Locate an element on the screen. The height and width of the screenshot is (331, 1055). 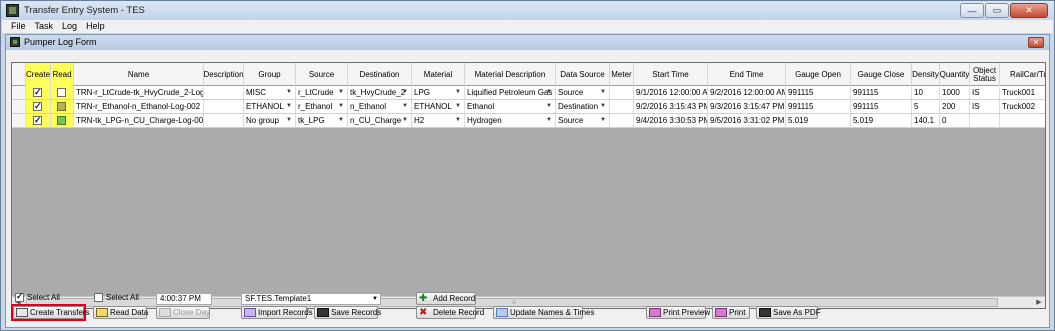
object-status-cell is located at coordinates (985, 120).